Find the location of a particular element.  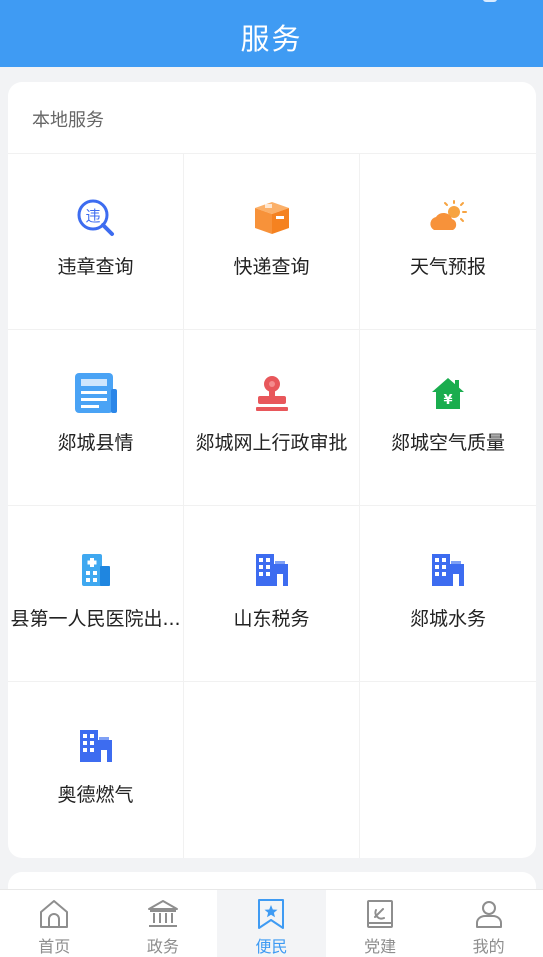

government-icon is located at coordinates (163, 914).